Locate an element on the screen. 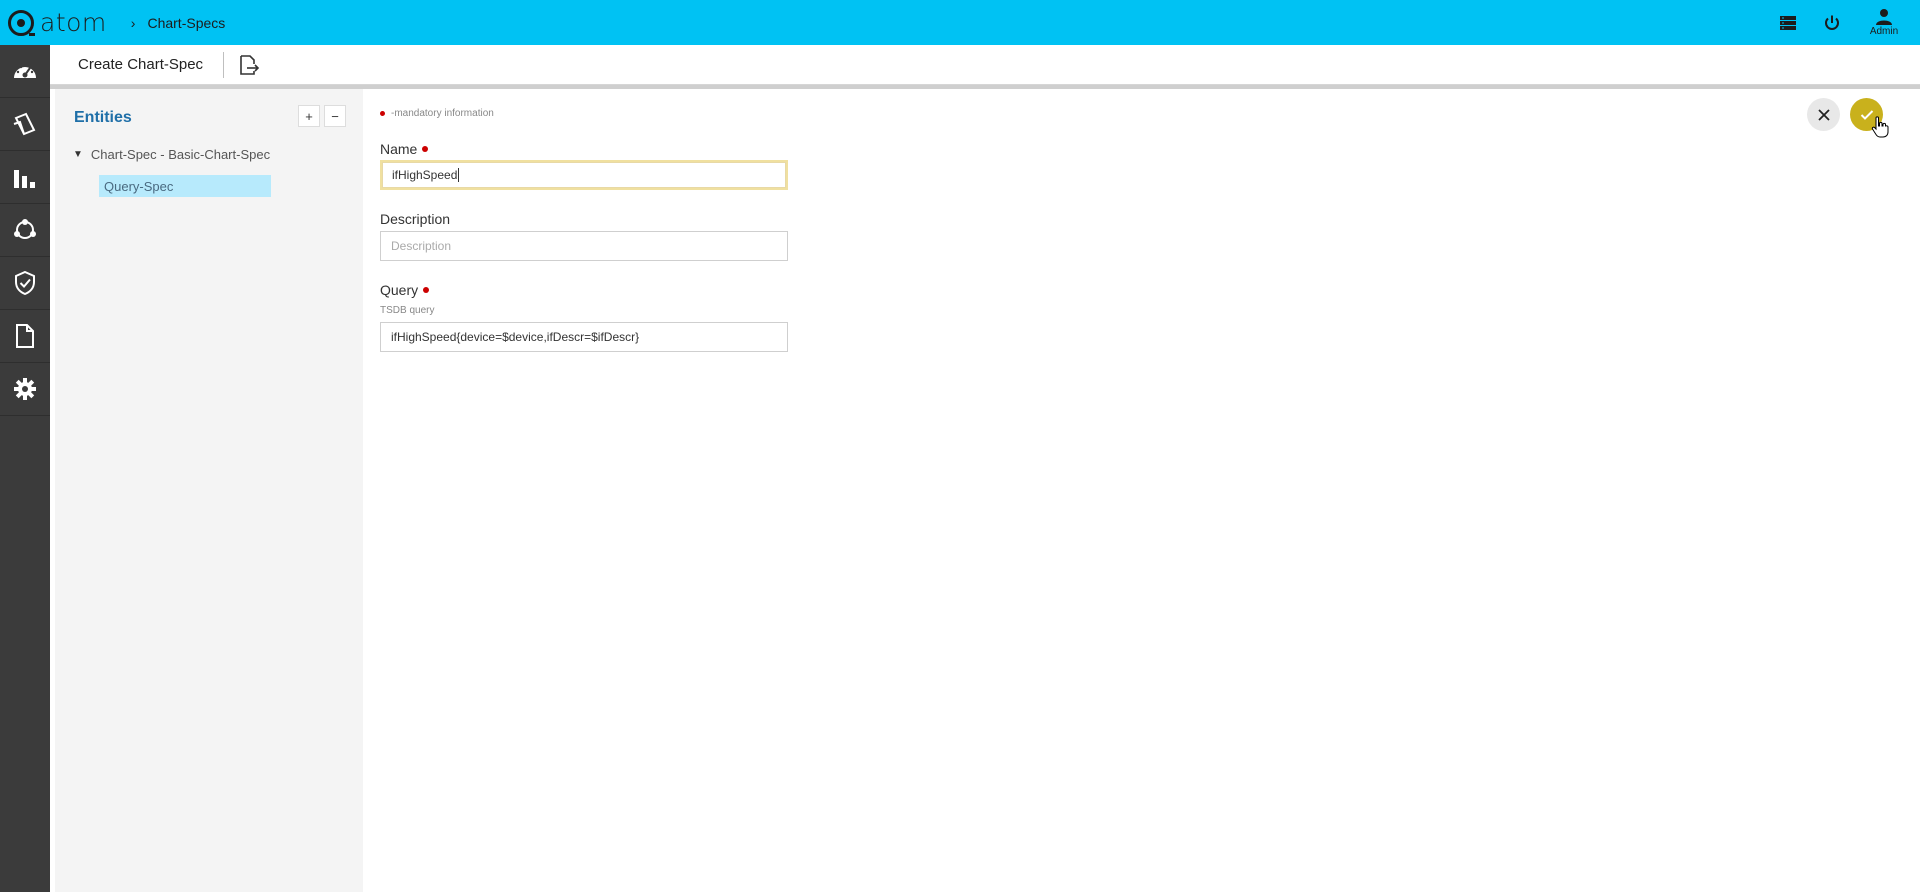 This screenshot has width=1920, height=892. description-placeholder: Description is located at coordinates (421, 246).